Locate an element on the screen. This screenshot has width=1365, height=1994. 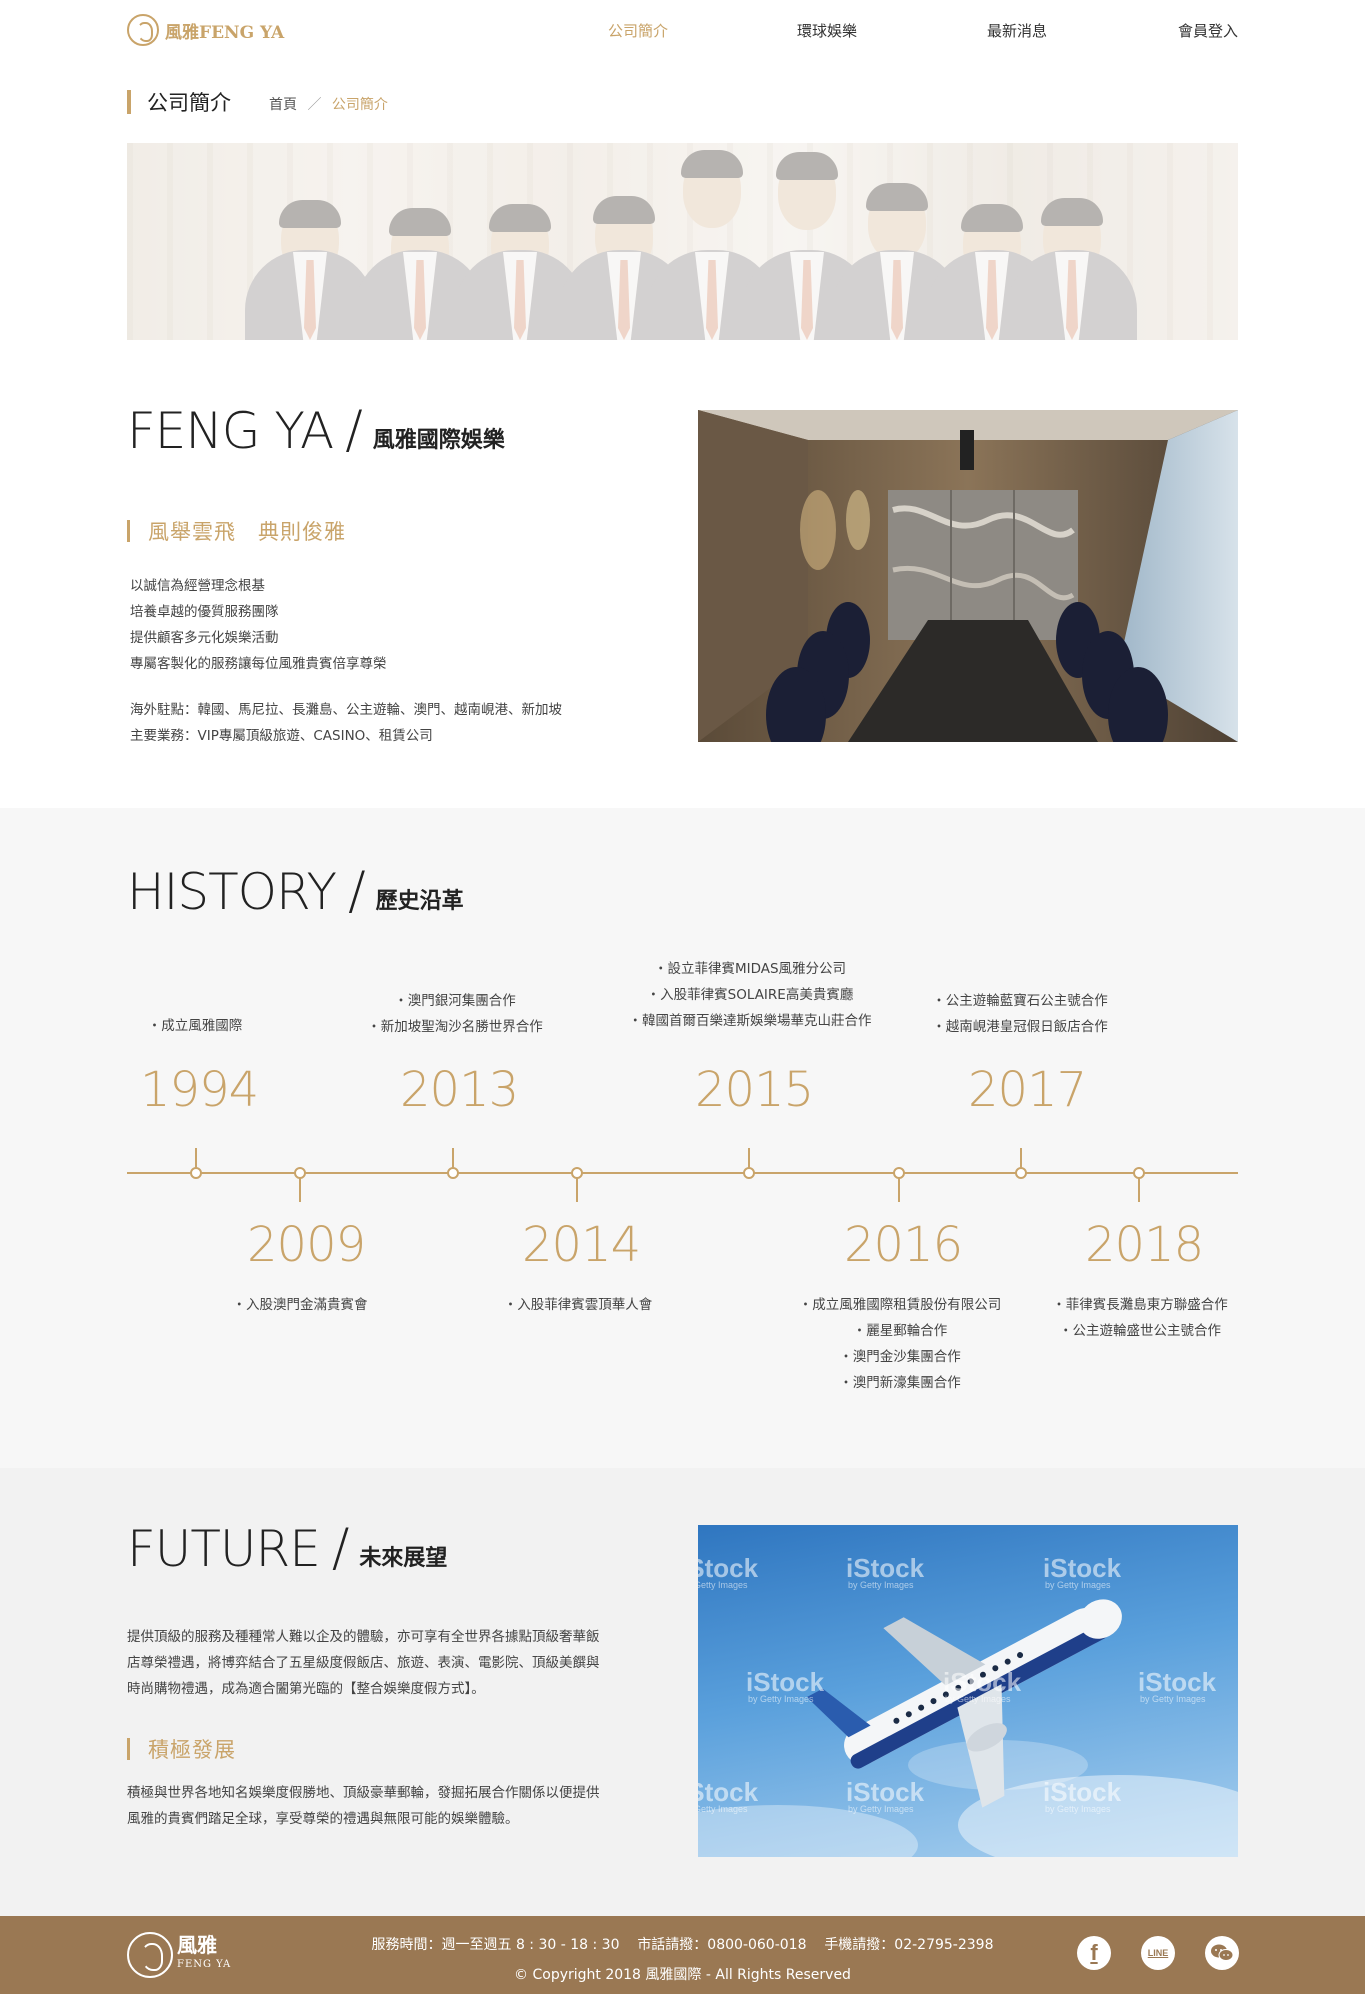
logo-emblem-icon is located at coordinates (143, 30).